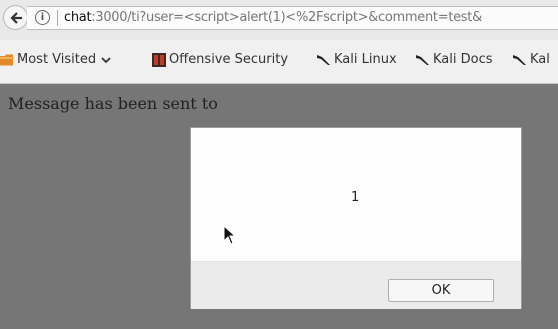  I want to click on ok-button: OK, so click(441, 290).